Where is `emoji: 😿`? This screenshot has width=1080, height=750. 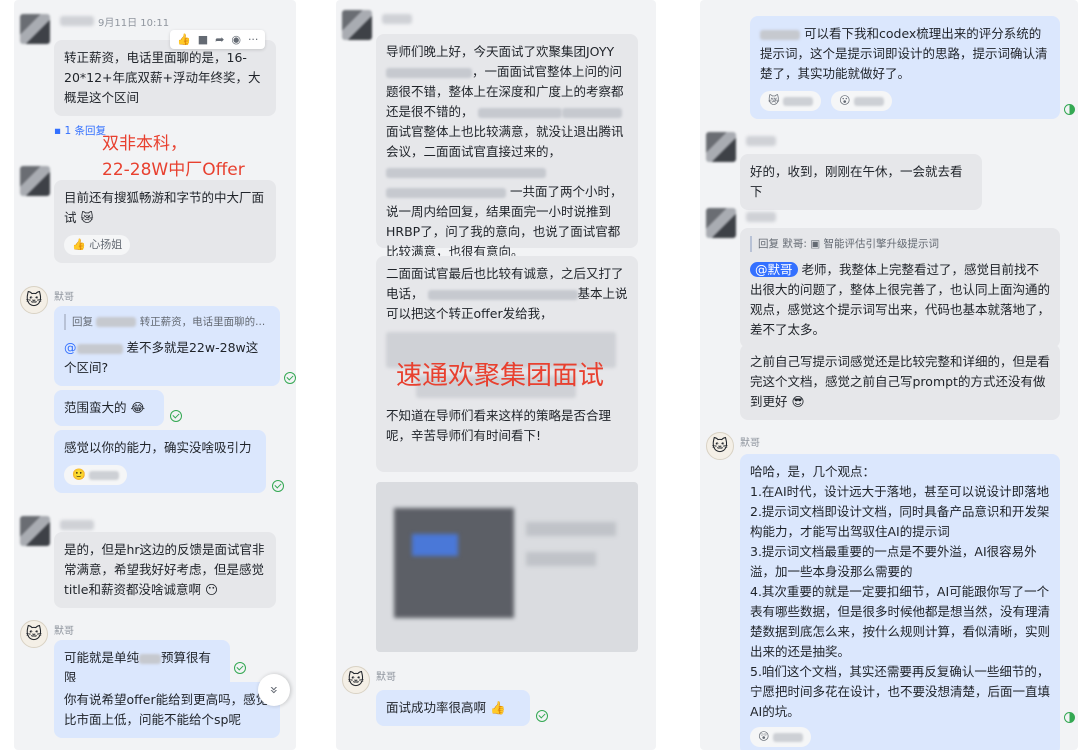
emoji: 😿 is located at coordinates (87, 217).